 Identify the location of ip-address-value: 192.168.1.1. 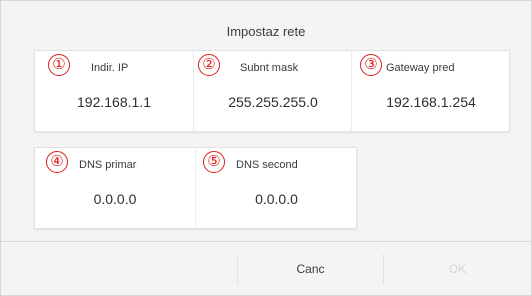
(114, 102).